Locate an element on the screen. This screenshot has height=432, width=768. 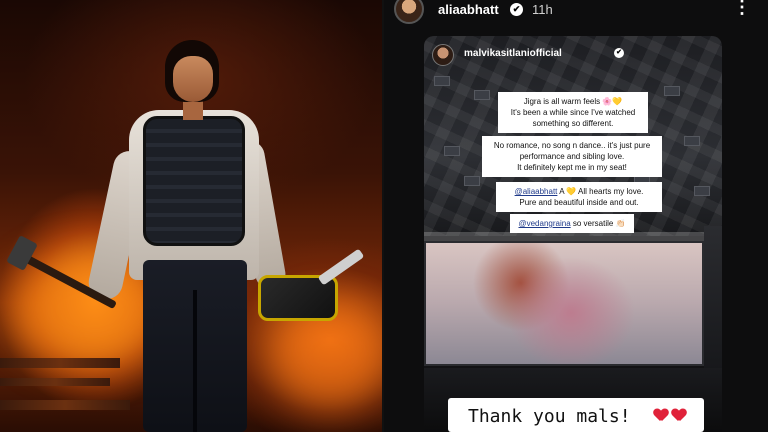
sticker-text: A 💛 All hearts my love. is located at coordinates (600, 191).